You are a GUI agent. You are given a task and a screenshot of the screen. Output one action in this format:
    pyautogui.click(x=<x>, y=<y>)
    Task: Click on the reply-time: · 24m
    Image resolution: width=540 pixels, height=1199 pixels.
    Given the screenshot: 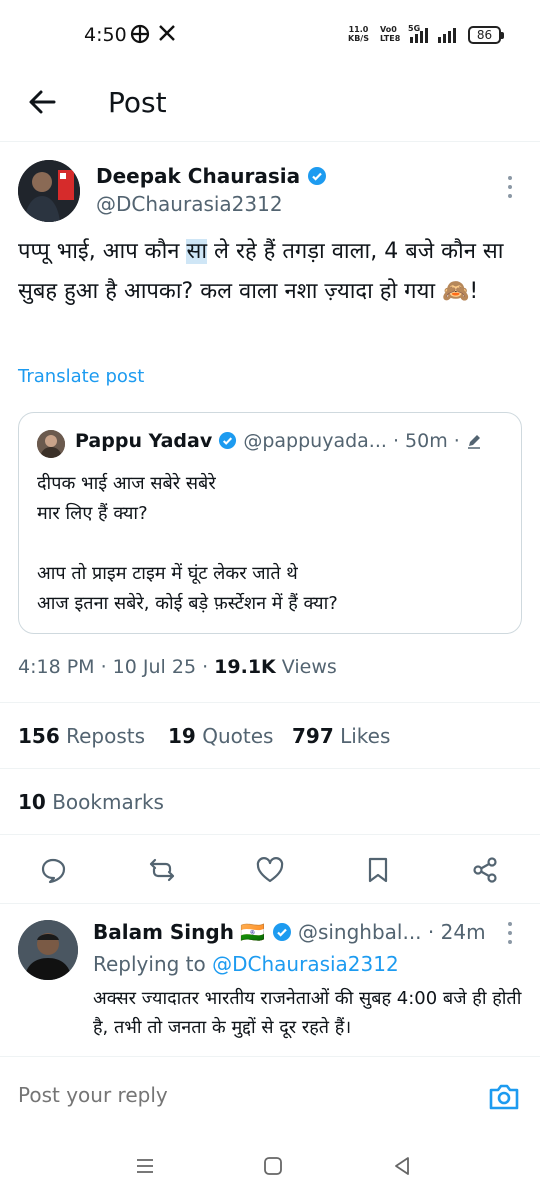 What is the action you would take?
    pyautogui.click(x=453, y=932)
    